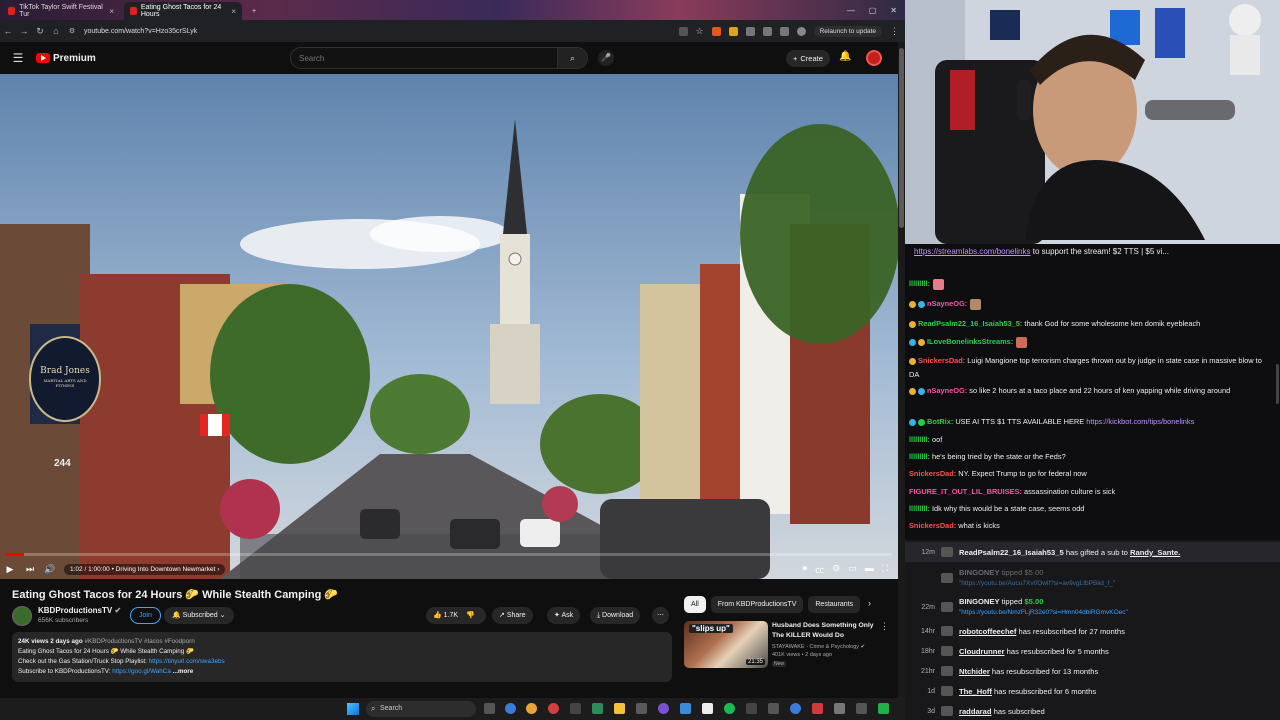  I want to click on chat-username: BotRix:, so click(940, 421).